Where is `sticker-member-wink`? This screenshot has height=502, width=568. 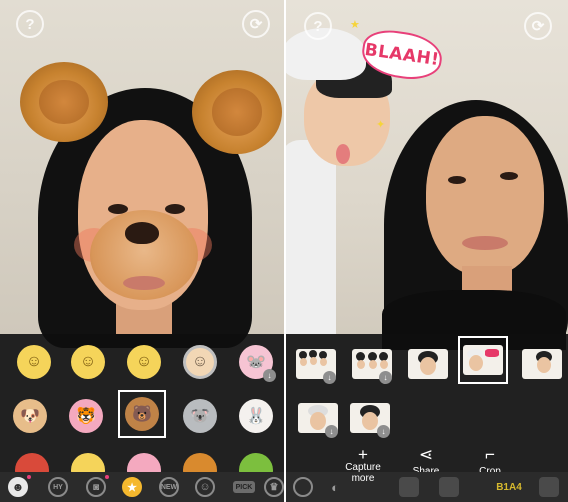 sticker-member-wink is located at coordinates (542, 364).